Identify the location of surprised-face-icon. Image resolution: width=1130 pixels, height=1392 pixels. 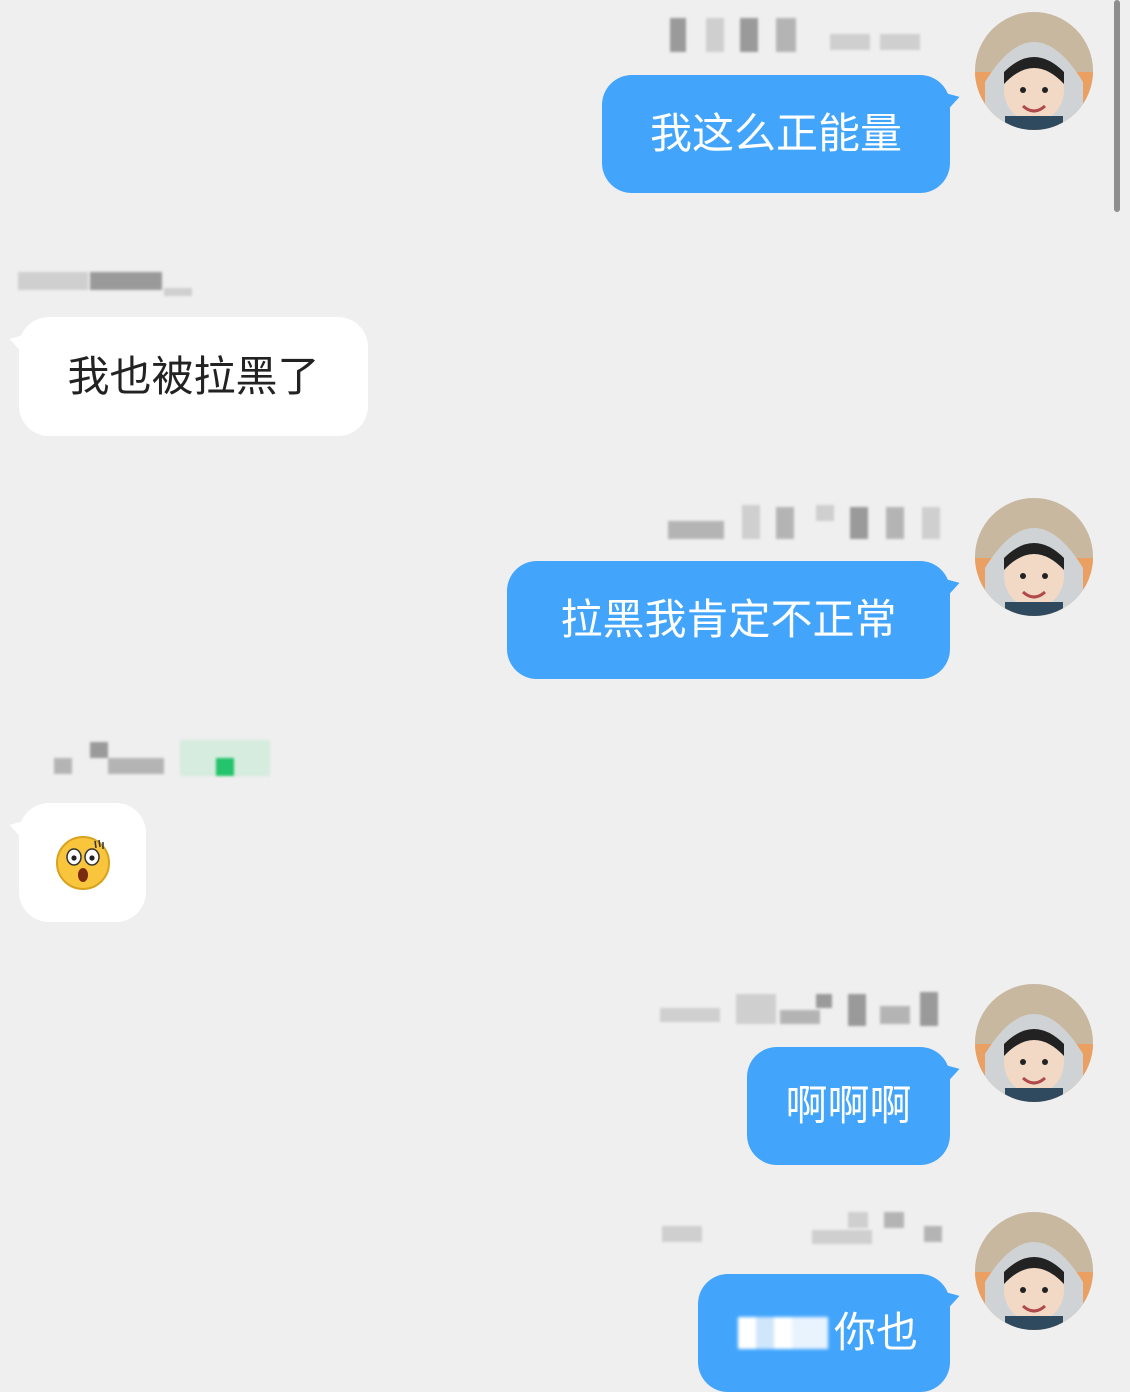
(82, 862).